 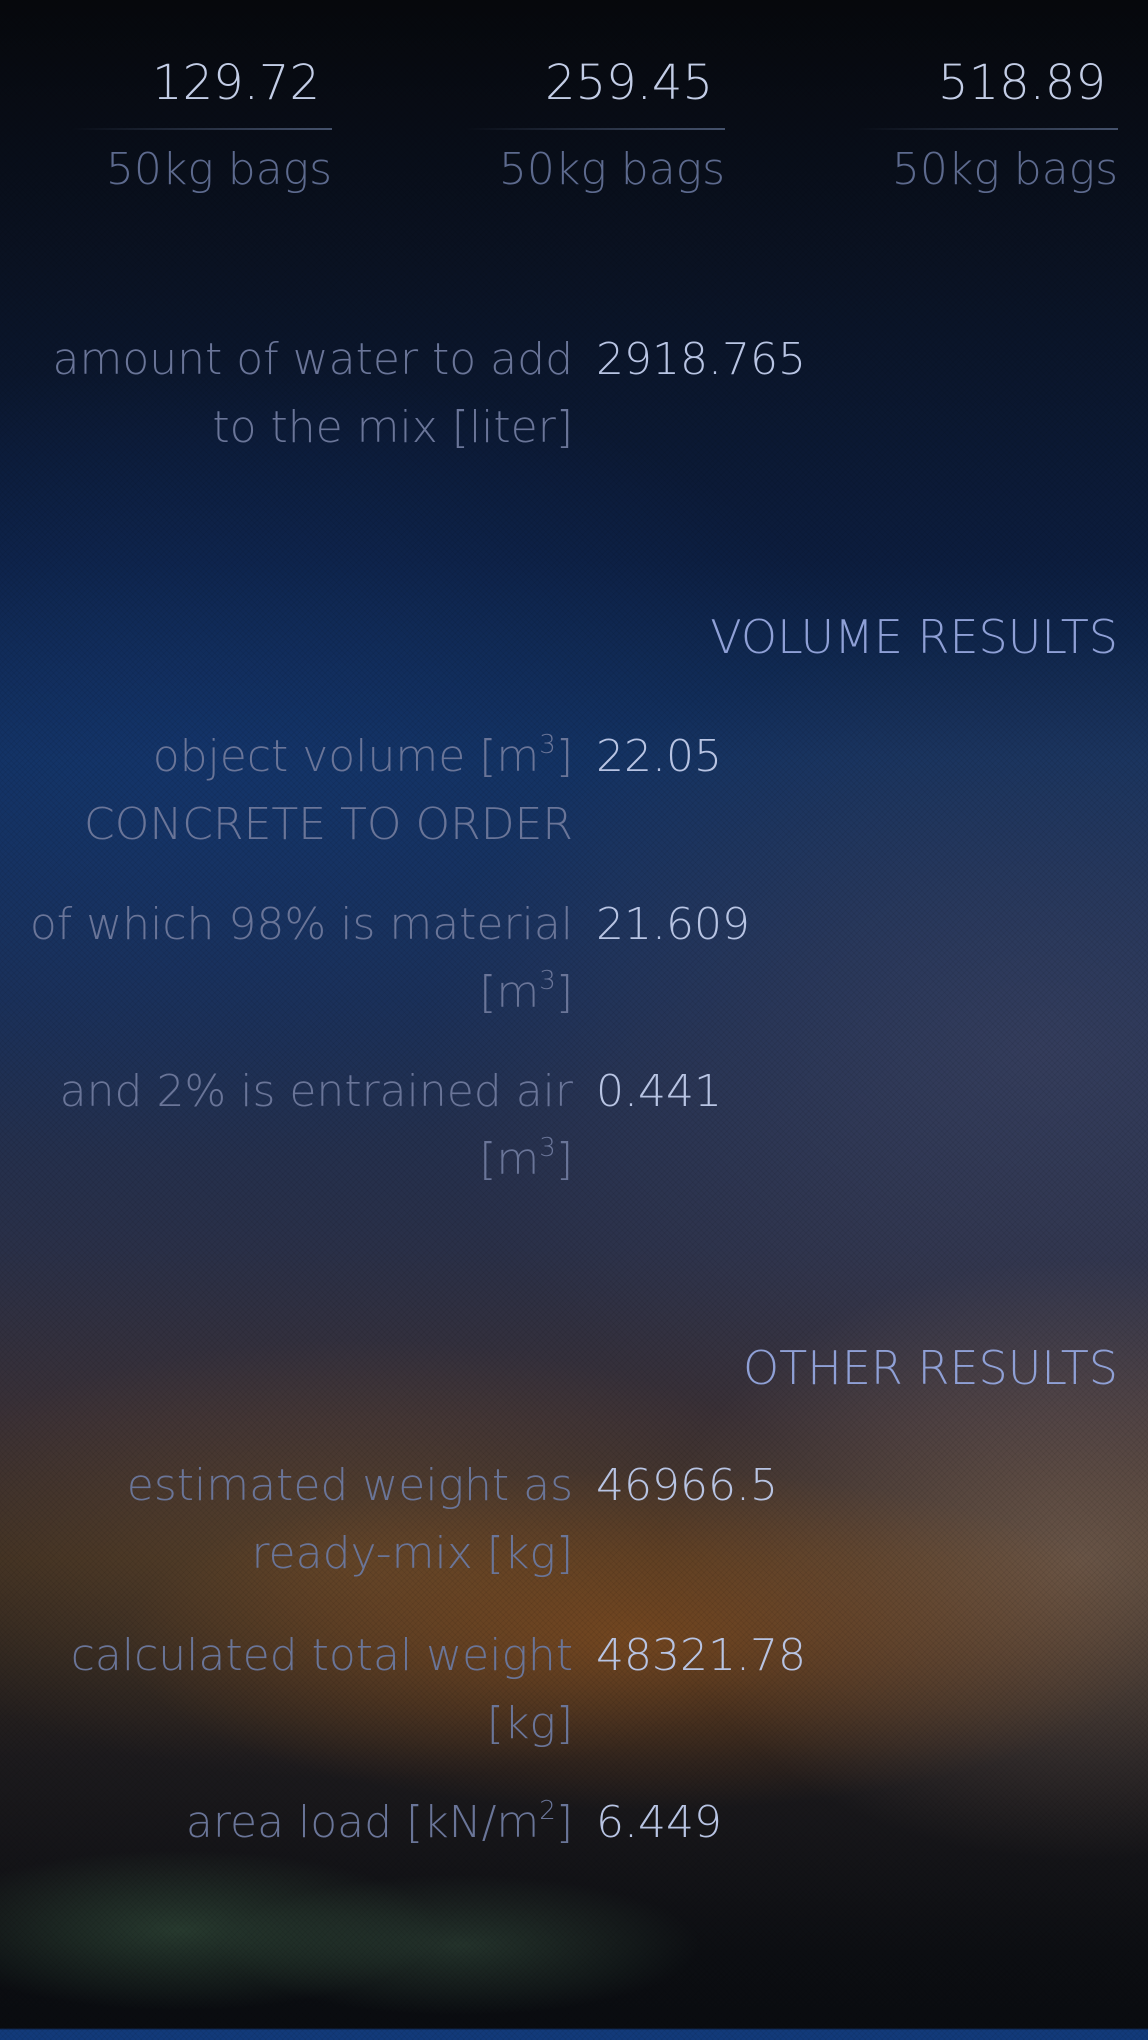 What do you see at coordinates (574, 1859) in the screenshot?
I see `area-load-row: area load [kN/m2] 6.449` at bounding box center [574, 1859].